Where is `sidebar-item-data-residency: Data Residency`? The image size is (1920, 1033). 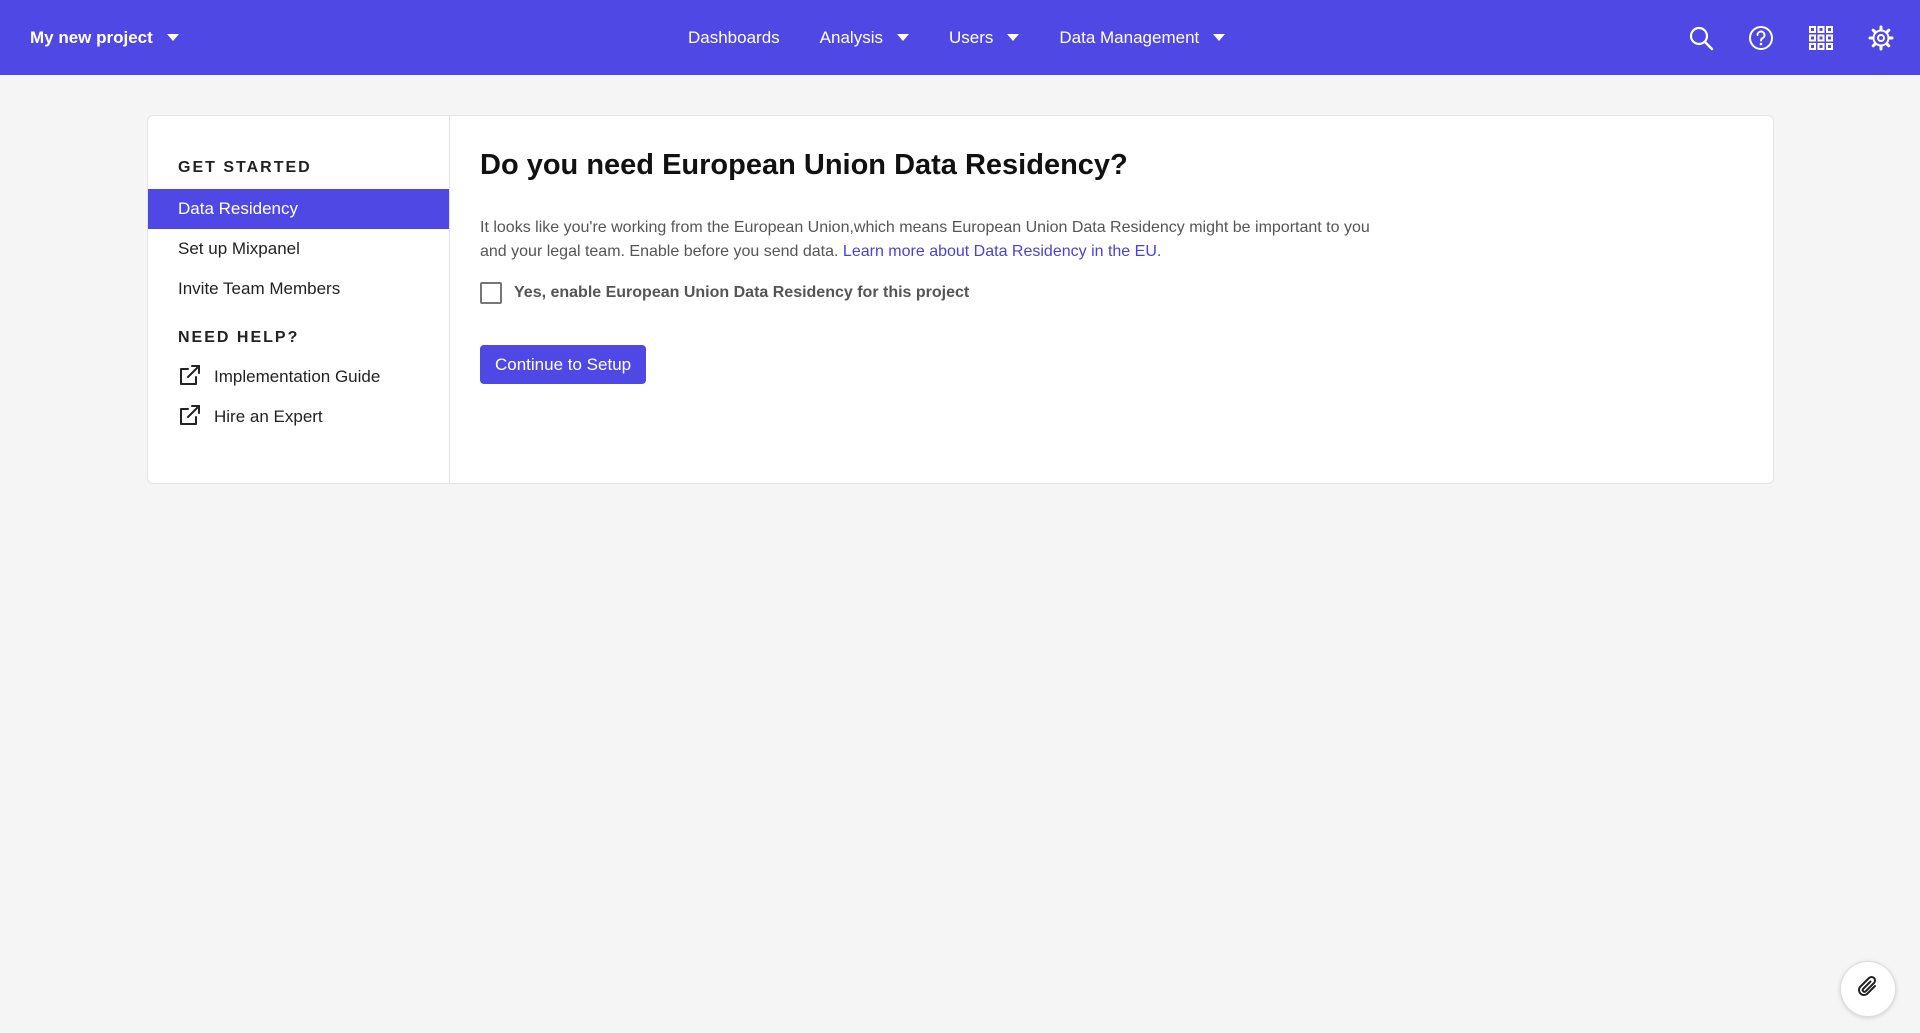 sidebar-item-data-residency: Data Residency is located at coordinates (298, 209).